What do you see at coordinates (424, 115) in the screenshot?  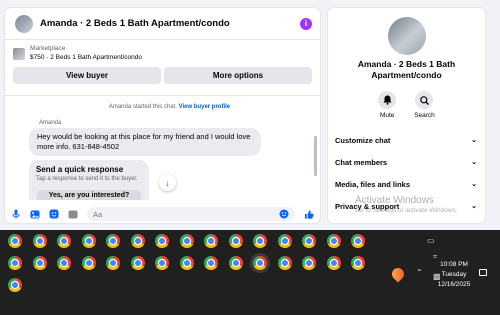 I see `search-label: Search` at bounding box center [424, 115].